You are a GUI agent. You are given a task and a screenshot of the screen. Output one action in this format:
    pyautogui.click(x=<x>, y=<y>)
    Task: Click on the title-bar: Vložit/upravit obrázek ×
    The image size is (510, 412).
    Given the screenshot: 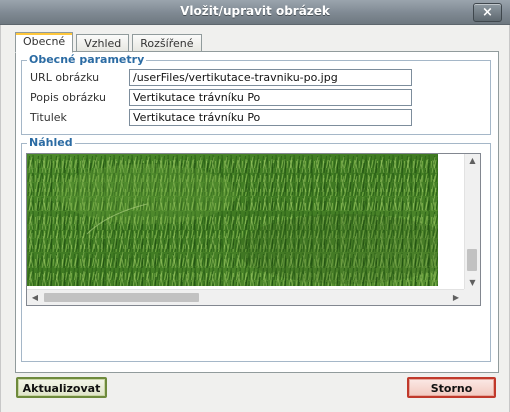 What is the action you would take?
    pyautogui.click(x=255, y=12)
    